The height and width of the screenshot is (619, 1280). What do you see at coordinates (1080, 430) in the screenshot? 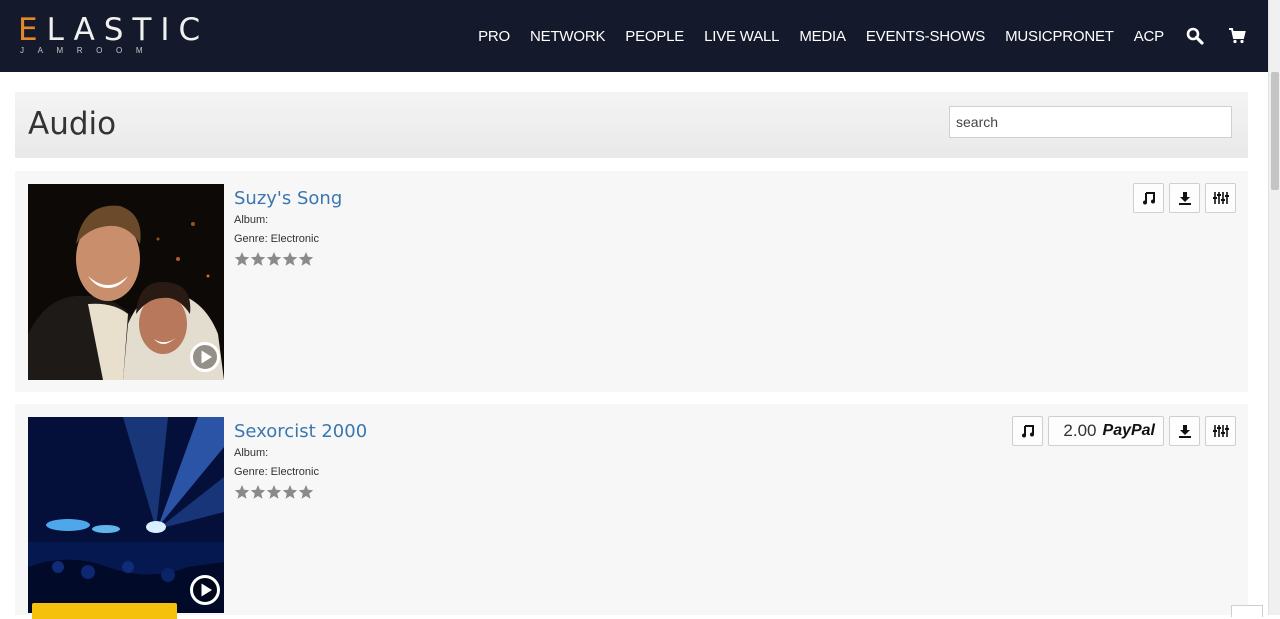
I see `price-value: 2.00` at bounding box center [1080, 430].